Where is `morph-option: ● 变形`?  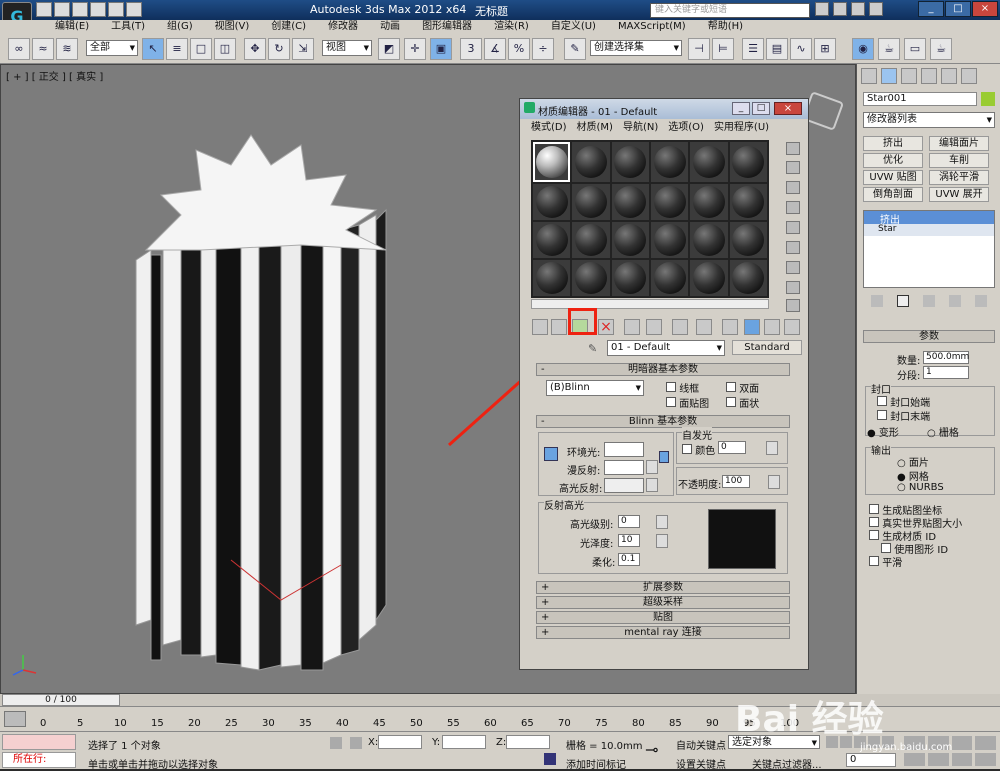
morph-option: ● 变形 is located at coordinates (883, 431).